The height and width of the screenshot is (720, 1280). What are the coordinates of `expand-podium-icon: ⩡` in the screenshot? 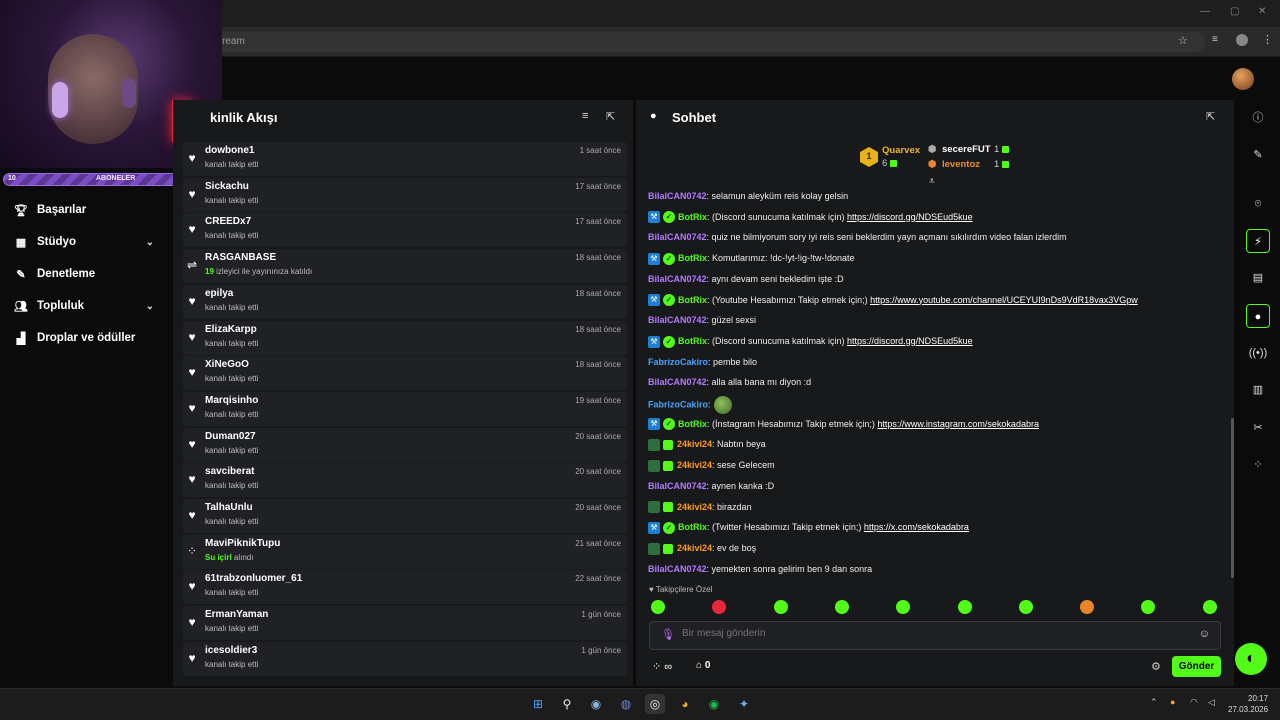 It's located at (932, 181).